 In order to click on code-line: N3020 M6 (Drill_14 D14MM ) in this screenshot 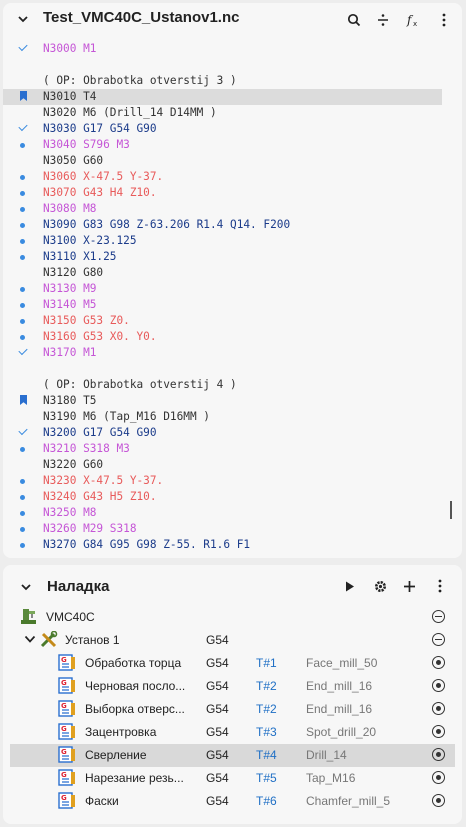, I will do `click(232, 113)`.